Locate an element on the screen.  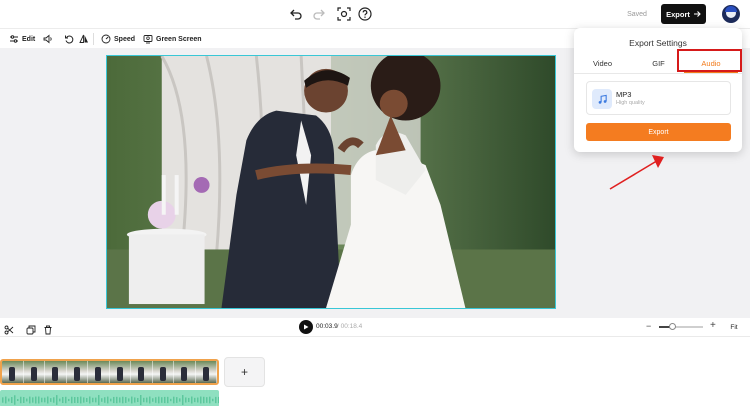
export-confirm-button: Export is located at coordinates (658, 132).